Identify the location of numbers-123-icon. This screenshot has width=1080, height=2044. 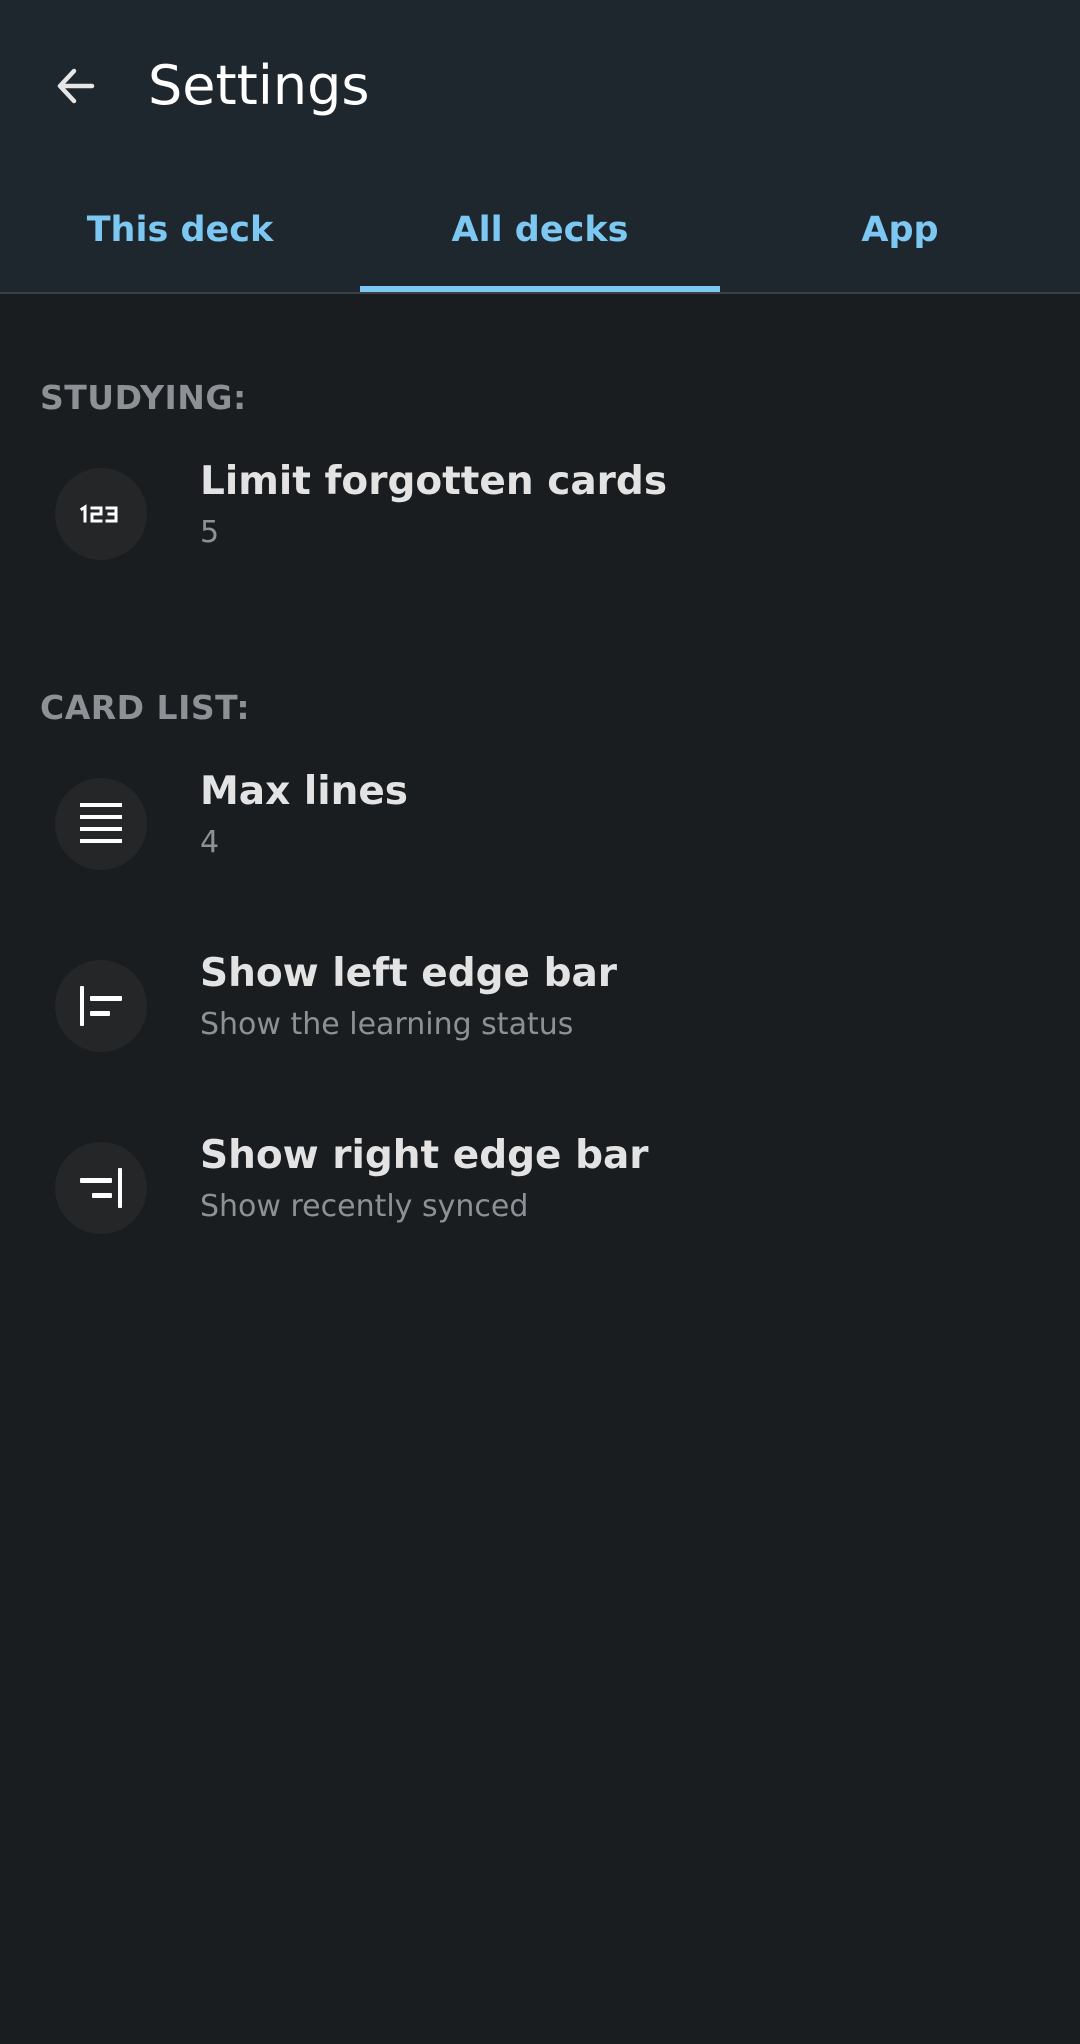
(98, 513).